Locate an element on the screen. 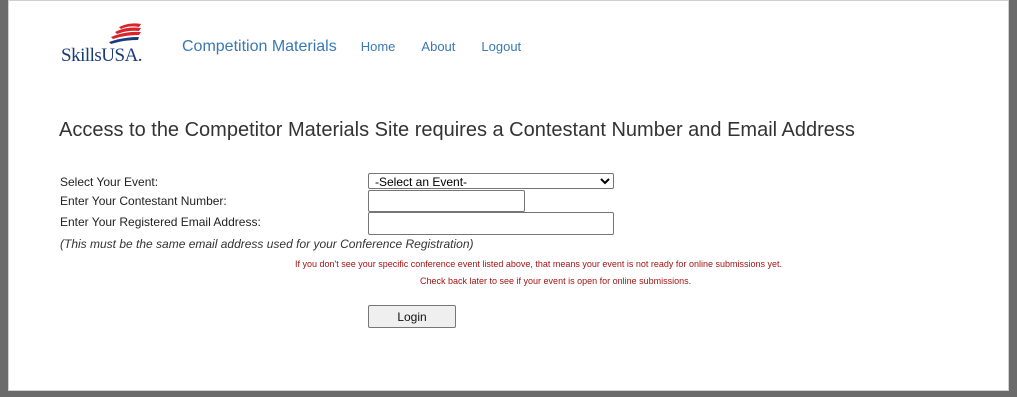 Image resolution: width=1017 pixels, height=397 pixels. event-select: -Select an Event- is located at coordinates (491, 181).